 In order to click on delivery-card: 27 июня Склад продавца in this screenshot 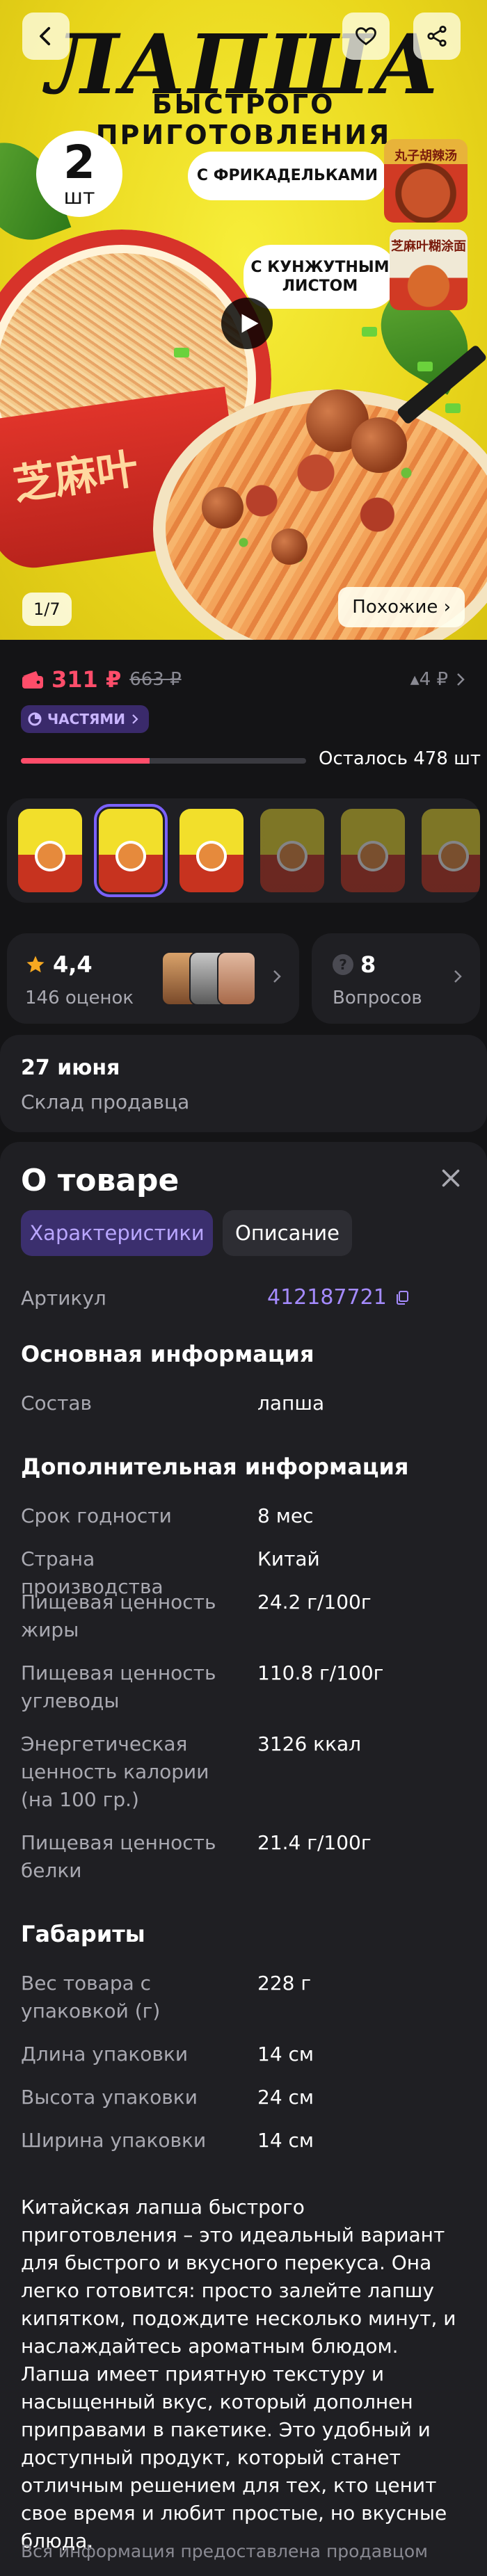, I will do `click(243, 1083)`.